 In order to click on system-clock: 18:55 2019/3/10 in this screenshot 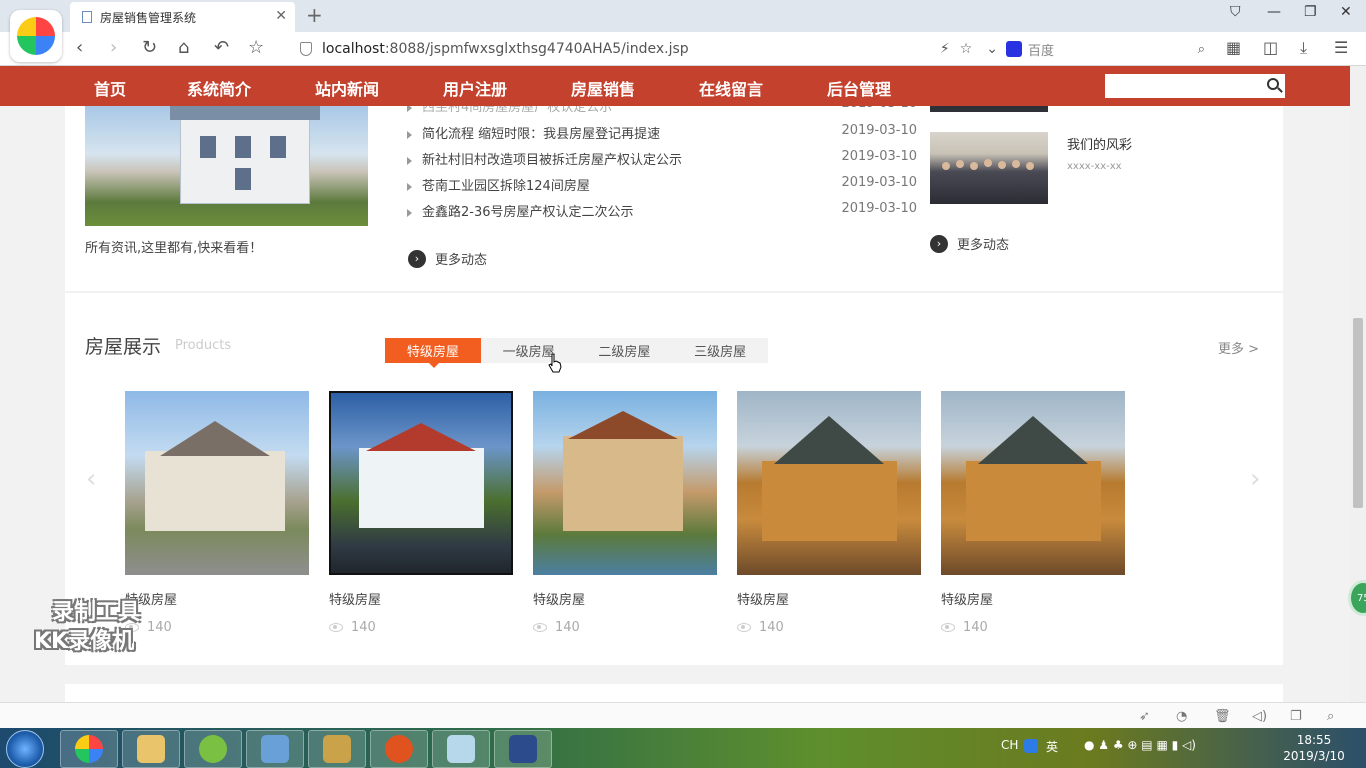, I will do `click(1314, 748)`.